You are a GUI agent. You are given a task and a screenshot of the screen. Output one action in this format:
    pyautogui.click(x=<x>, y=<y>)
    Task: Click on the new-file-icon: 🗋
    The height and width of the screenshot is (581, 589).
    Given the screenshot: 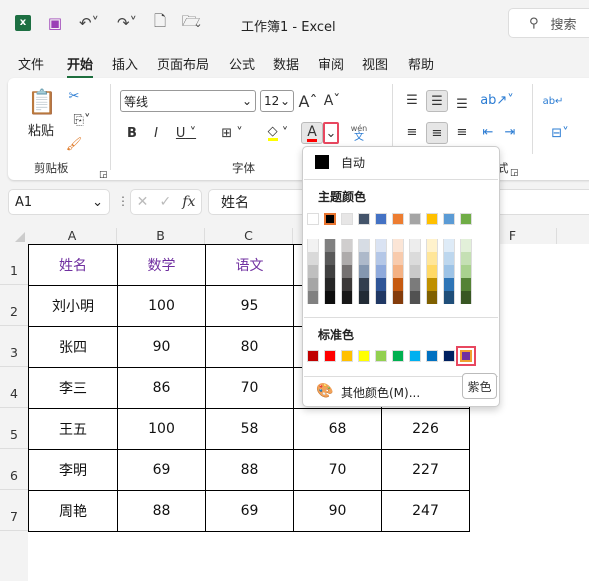 What is the action you would take?
    pyautogui.click(x=160, y=23)
    